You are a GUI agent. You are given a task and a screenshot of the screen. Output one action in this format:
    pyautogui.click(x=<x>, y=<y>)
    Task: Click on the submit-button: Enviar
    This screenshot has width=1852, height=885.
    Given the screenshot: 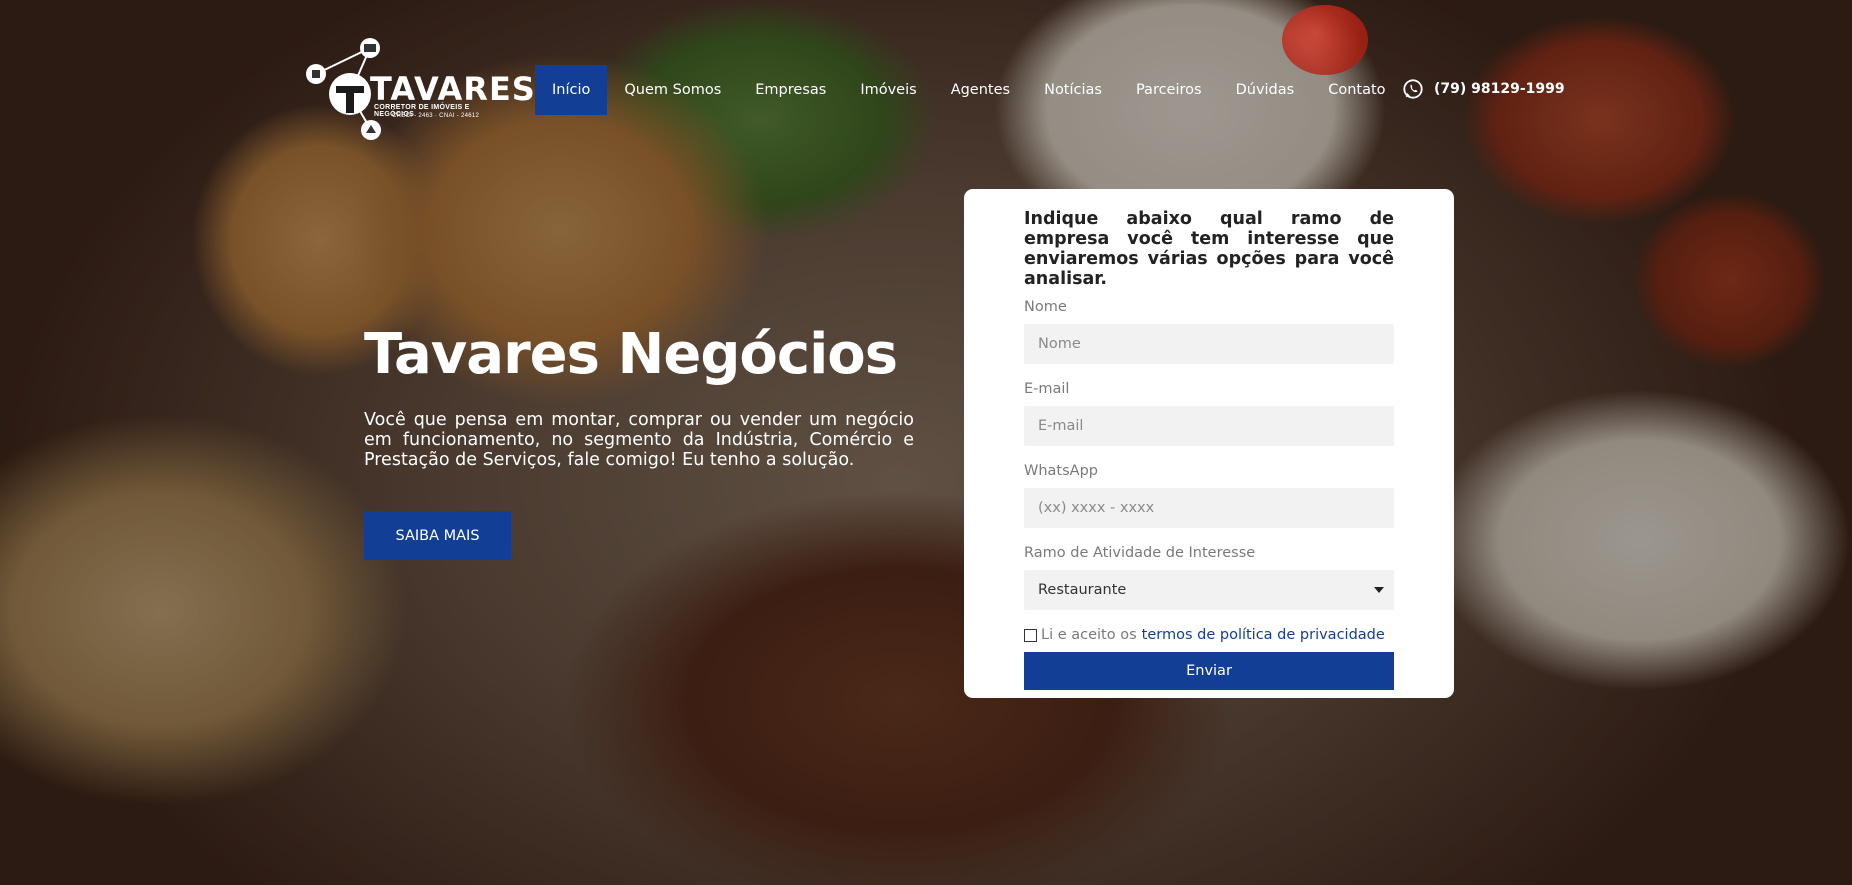 What is the action you would take?
    pyautogui.click(x=1209, y=671)
    